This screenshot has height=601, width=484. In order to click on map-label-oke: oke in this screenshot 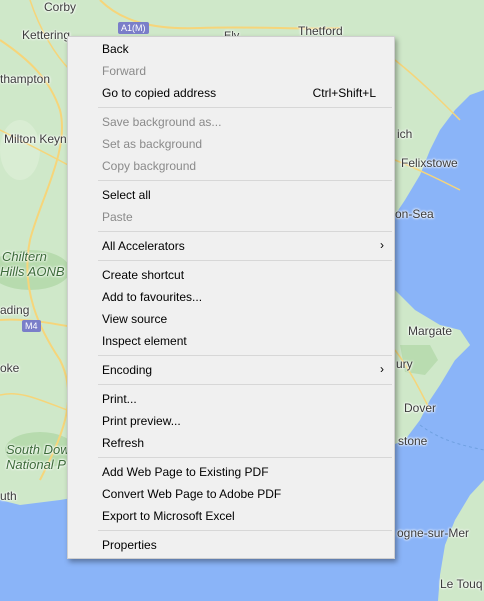, I will do `click(10, 368)`.